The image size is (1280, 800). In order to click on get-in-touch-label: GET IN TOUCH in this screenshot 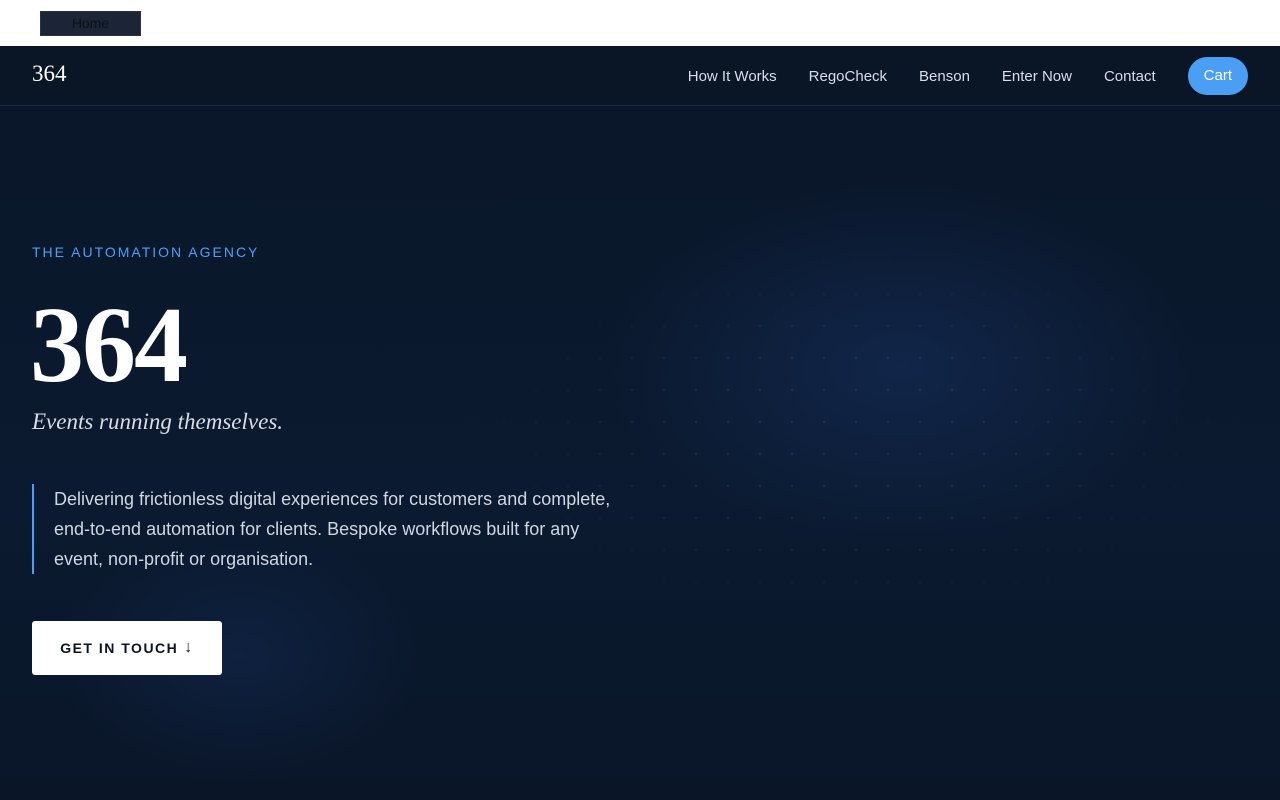, I will do `click(119, 648)`.